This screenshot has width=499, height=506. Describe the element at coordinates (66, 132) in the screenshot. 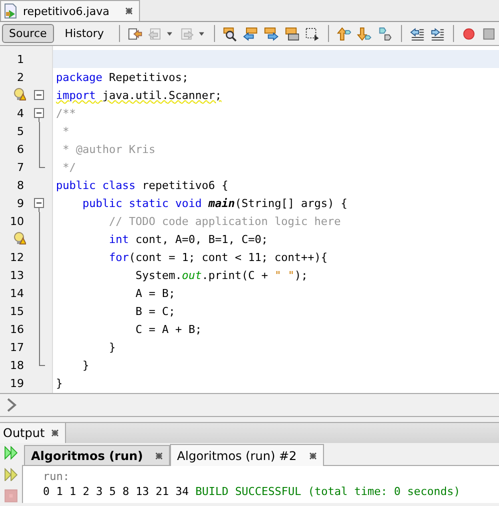

I see `code-line: *` at that location.